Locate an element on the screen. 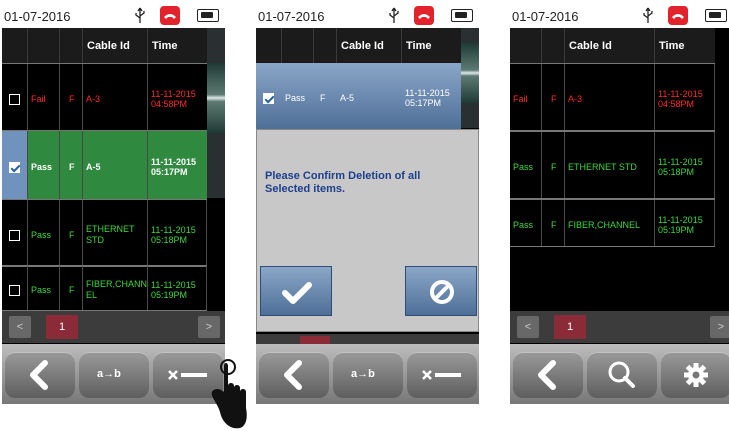 This screenshot has width=729, height=431. delete-button is located at coordinates (442, 375).